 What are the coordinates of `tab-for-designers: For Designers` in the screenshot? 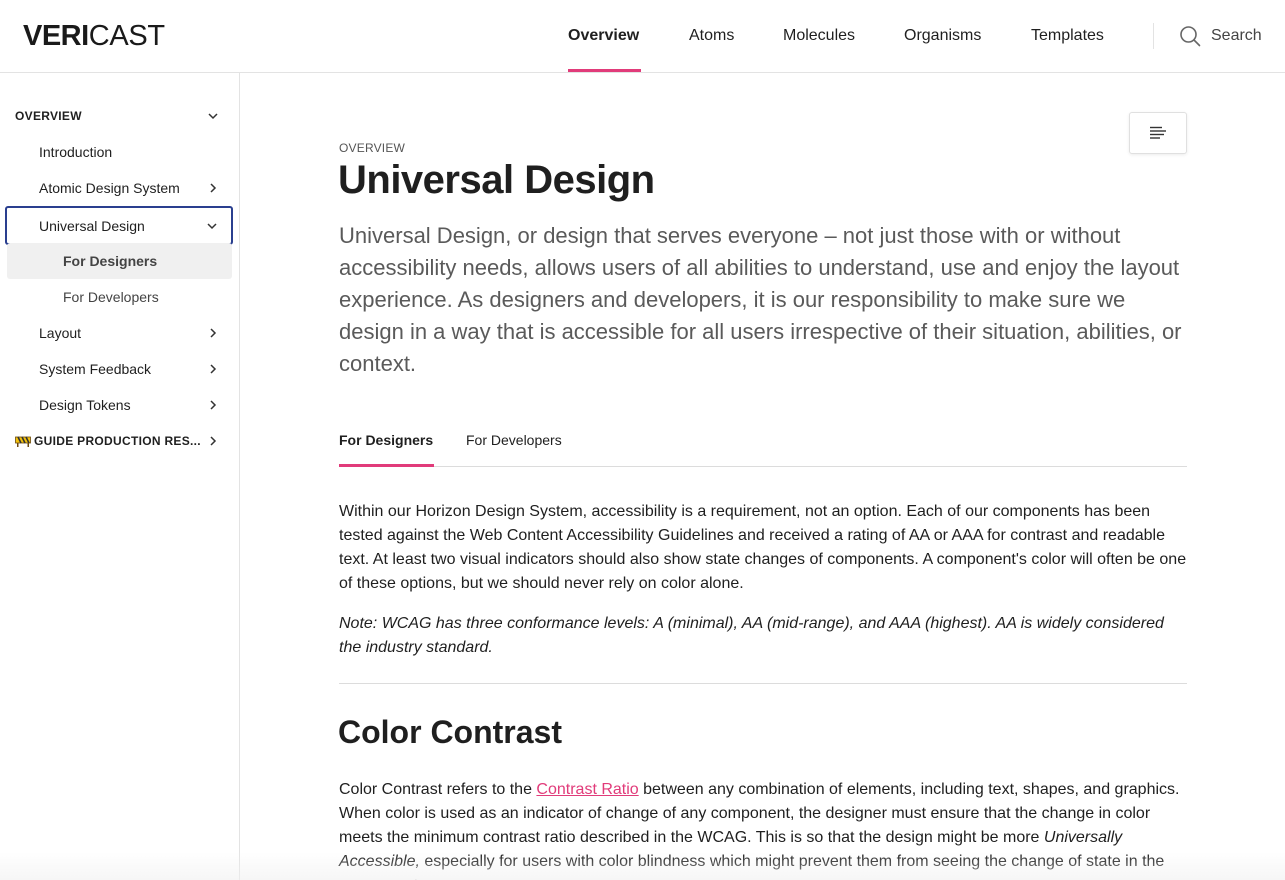 It's located at (386, 440).